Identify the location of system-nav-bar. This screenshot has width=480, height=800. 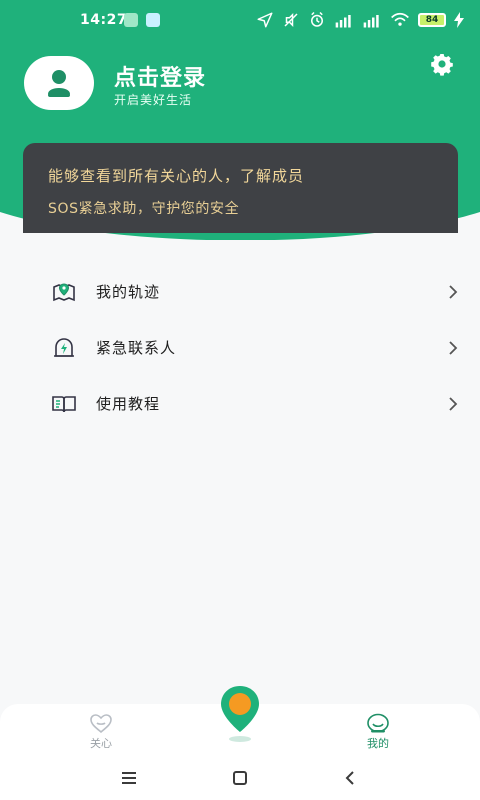
(240, 778).